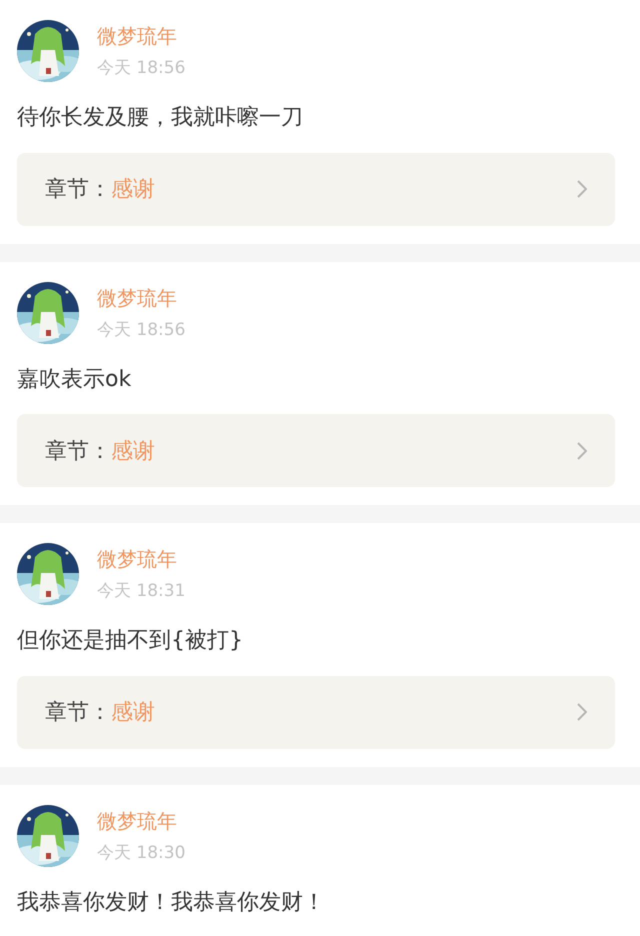  Describe the element at coordinates (74, 380) in the screenshot. I see `comment-text: 嘉吹表示ok` at that location.